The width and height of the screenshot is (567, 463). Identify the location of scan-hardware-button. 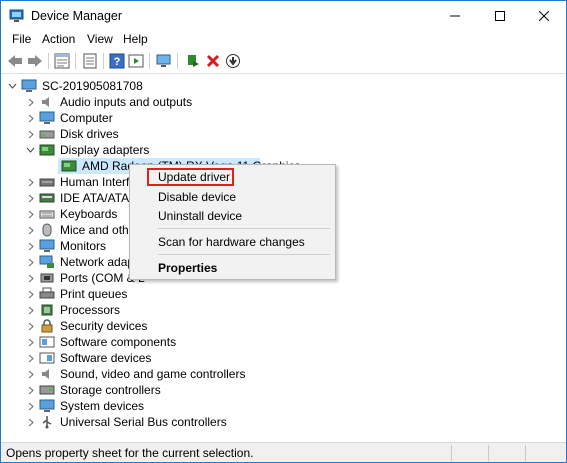
(164, 61).